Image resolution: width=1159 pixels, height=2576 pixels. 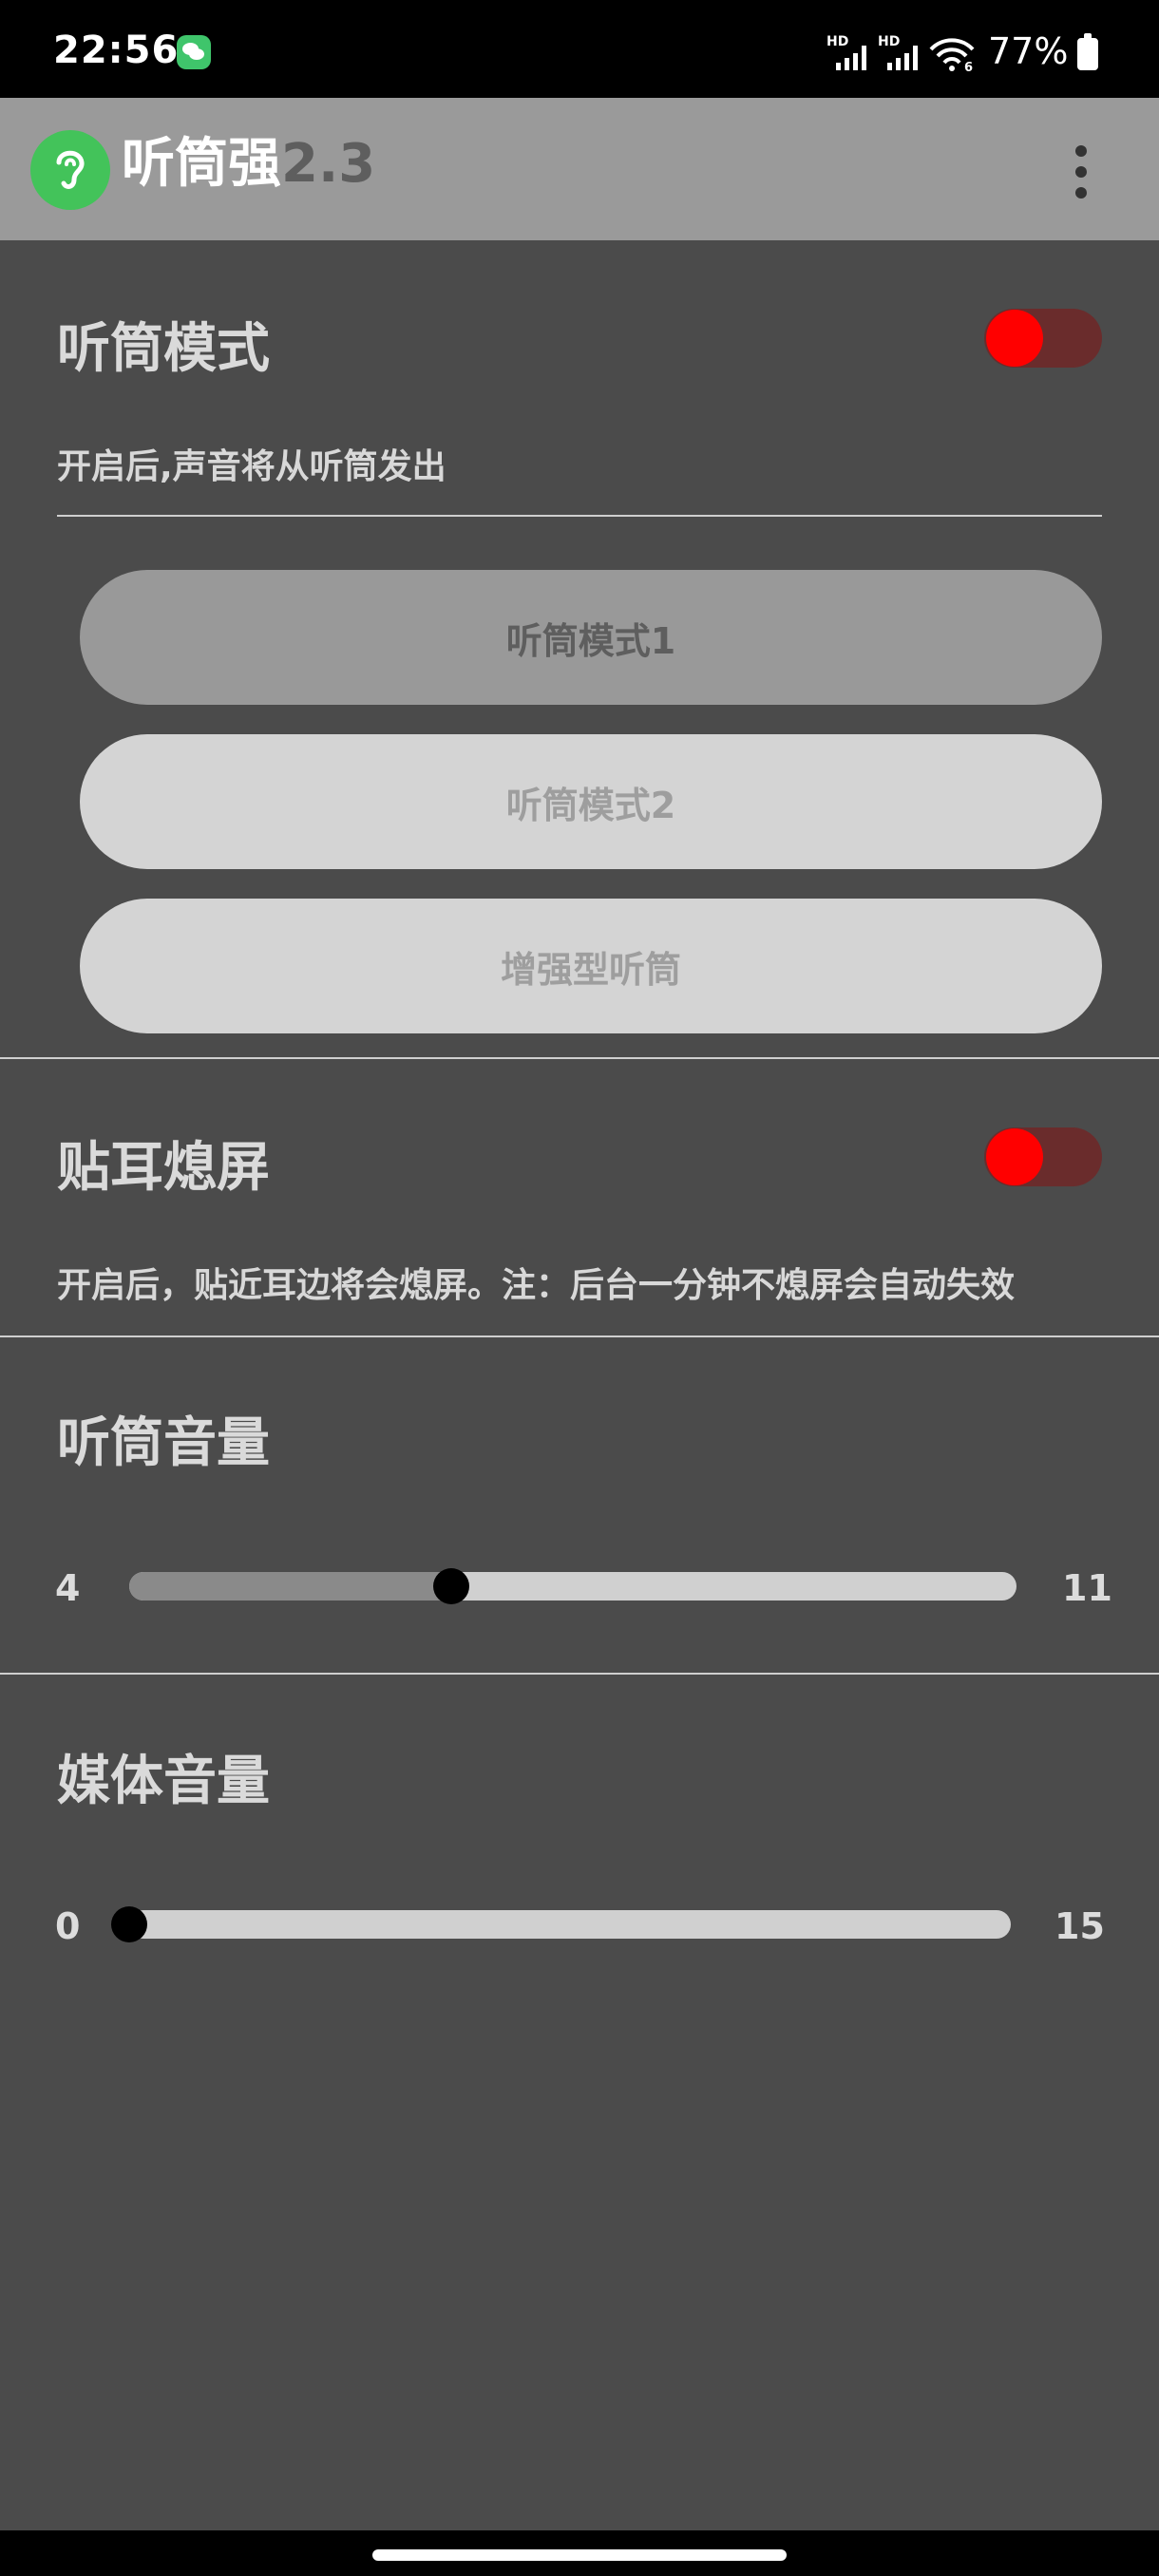 What do you see at coordinates (163, 349) in the screenshot?
I see `earpiece-mode-title: 听筒模式` at bounding box center [163, 349].